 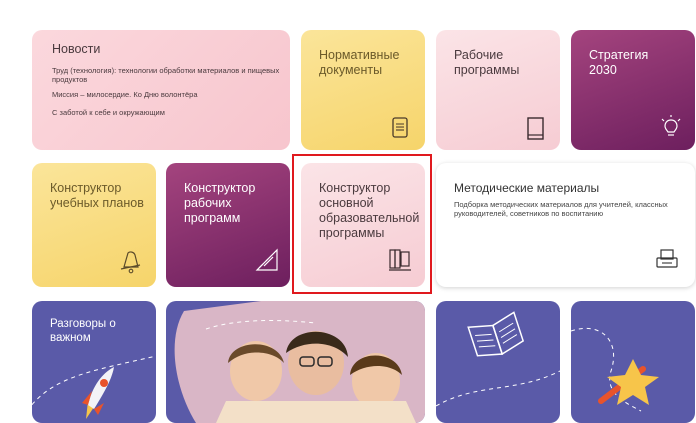 What do you see at coordinates (299, 362) in the screenshot?
I see `children-photo-illustration` at bounding box center [299, 362].